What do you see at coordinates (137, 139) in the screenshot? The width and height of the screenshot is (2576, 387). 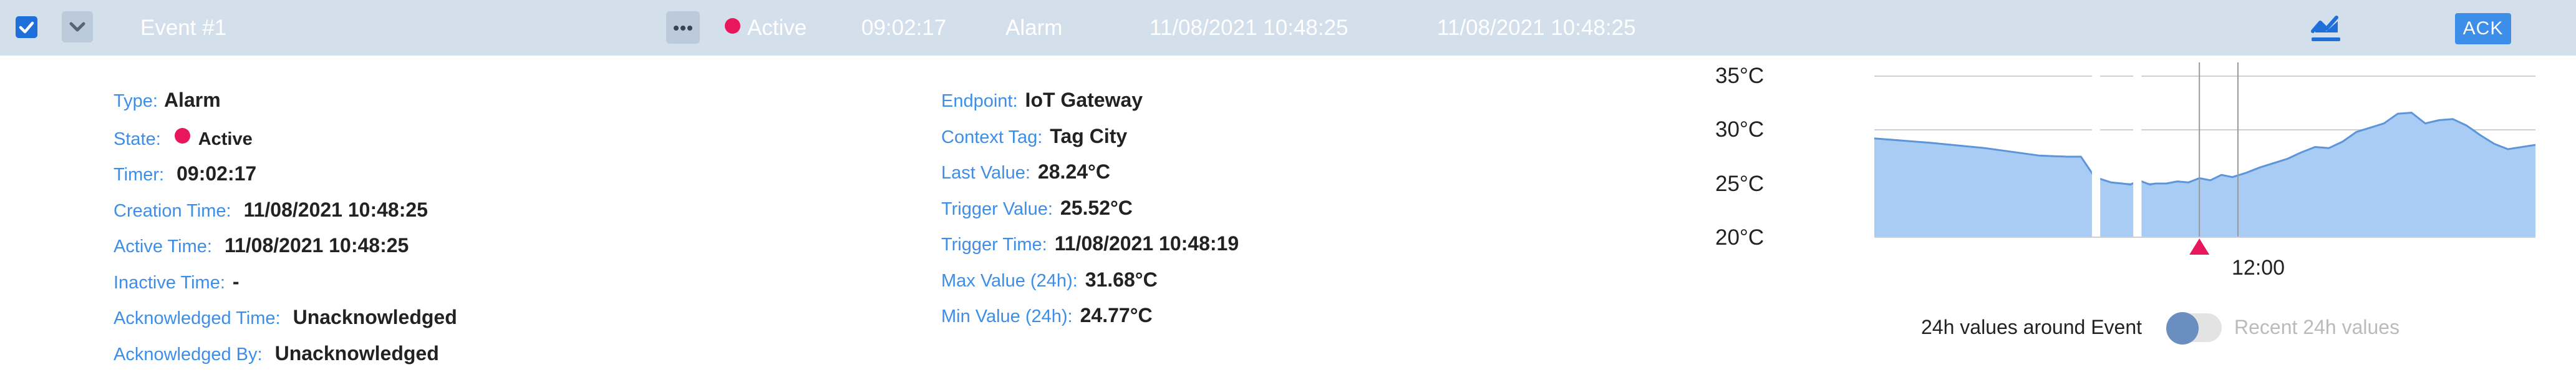 I see `detail-label: State:` at bounding box center [137, 139].